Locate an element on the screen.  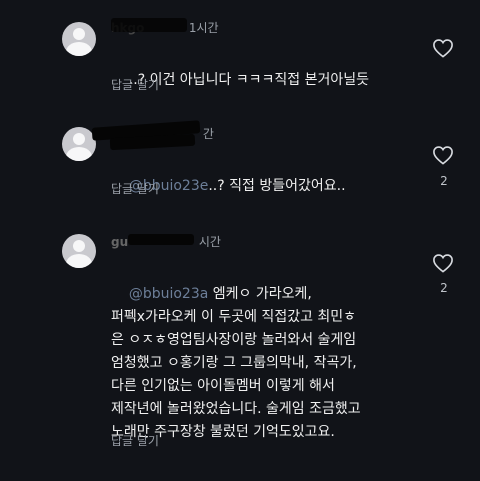
timestamp: 시간 is located at coordinates (209, 242).